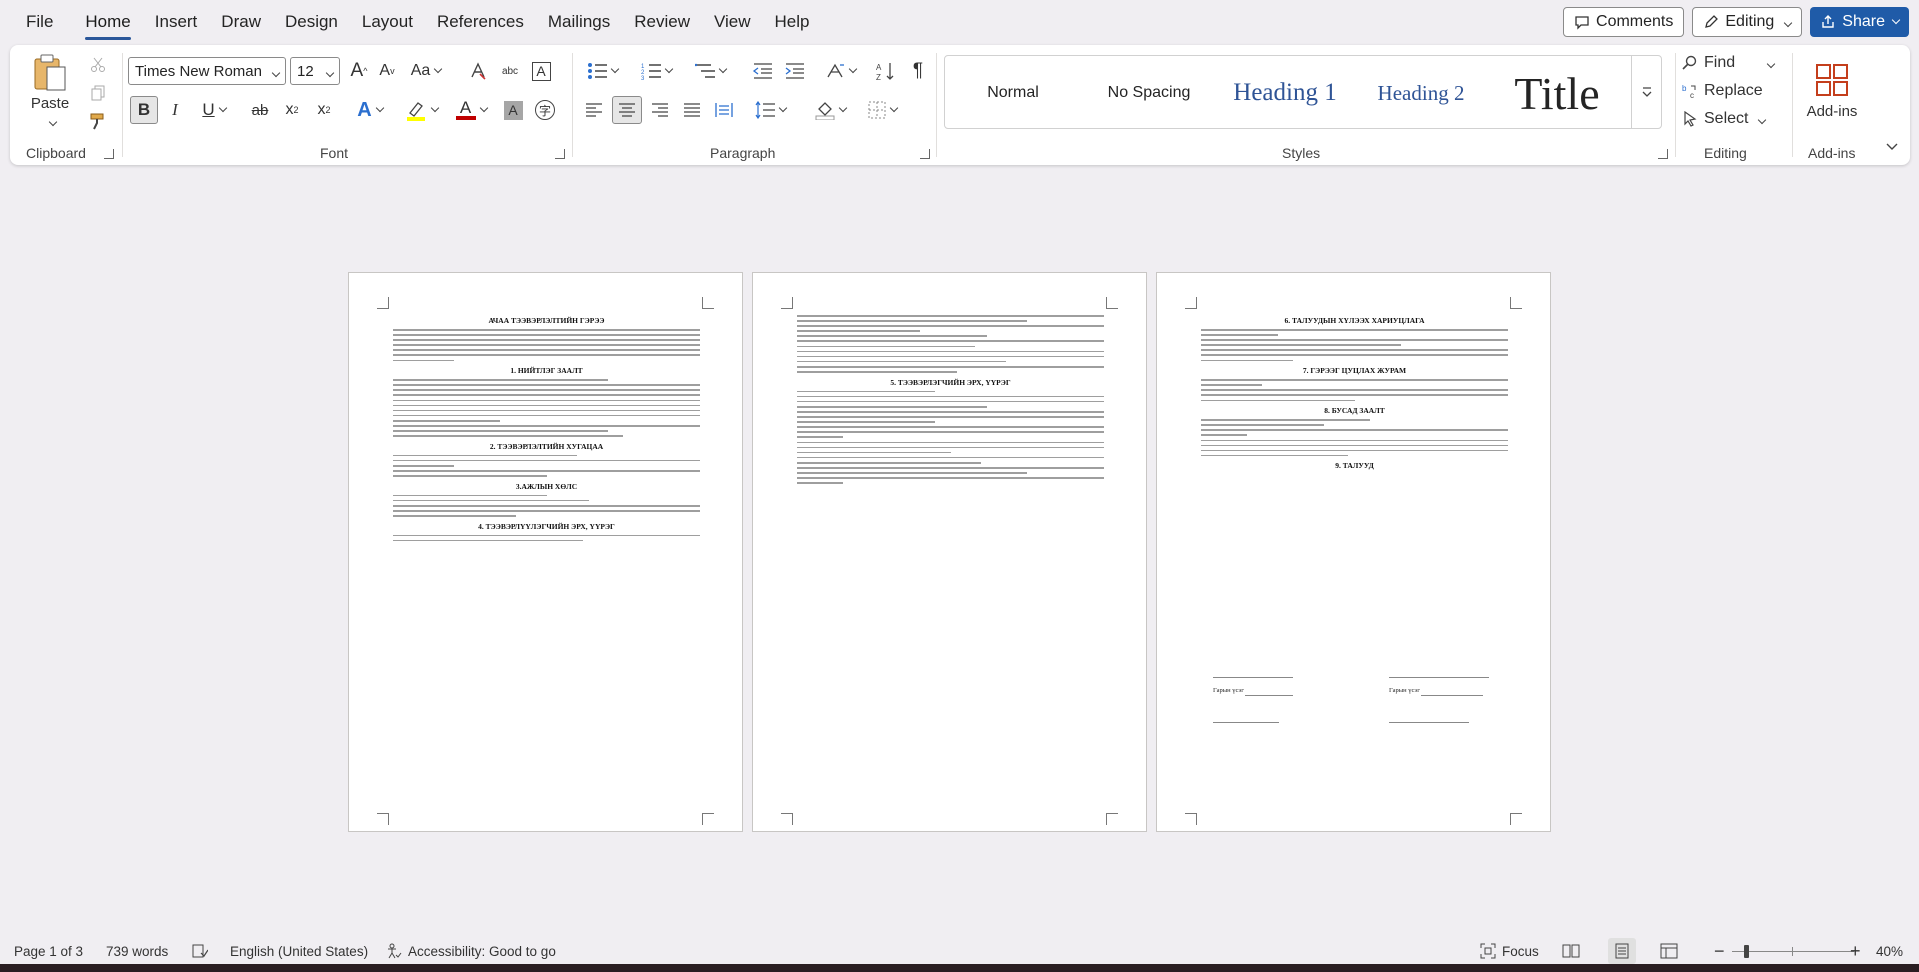  I want to click on comment-icon, so click(1582, 23).